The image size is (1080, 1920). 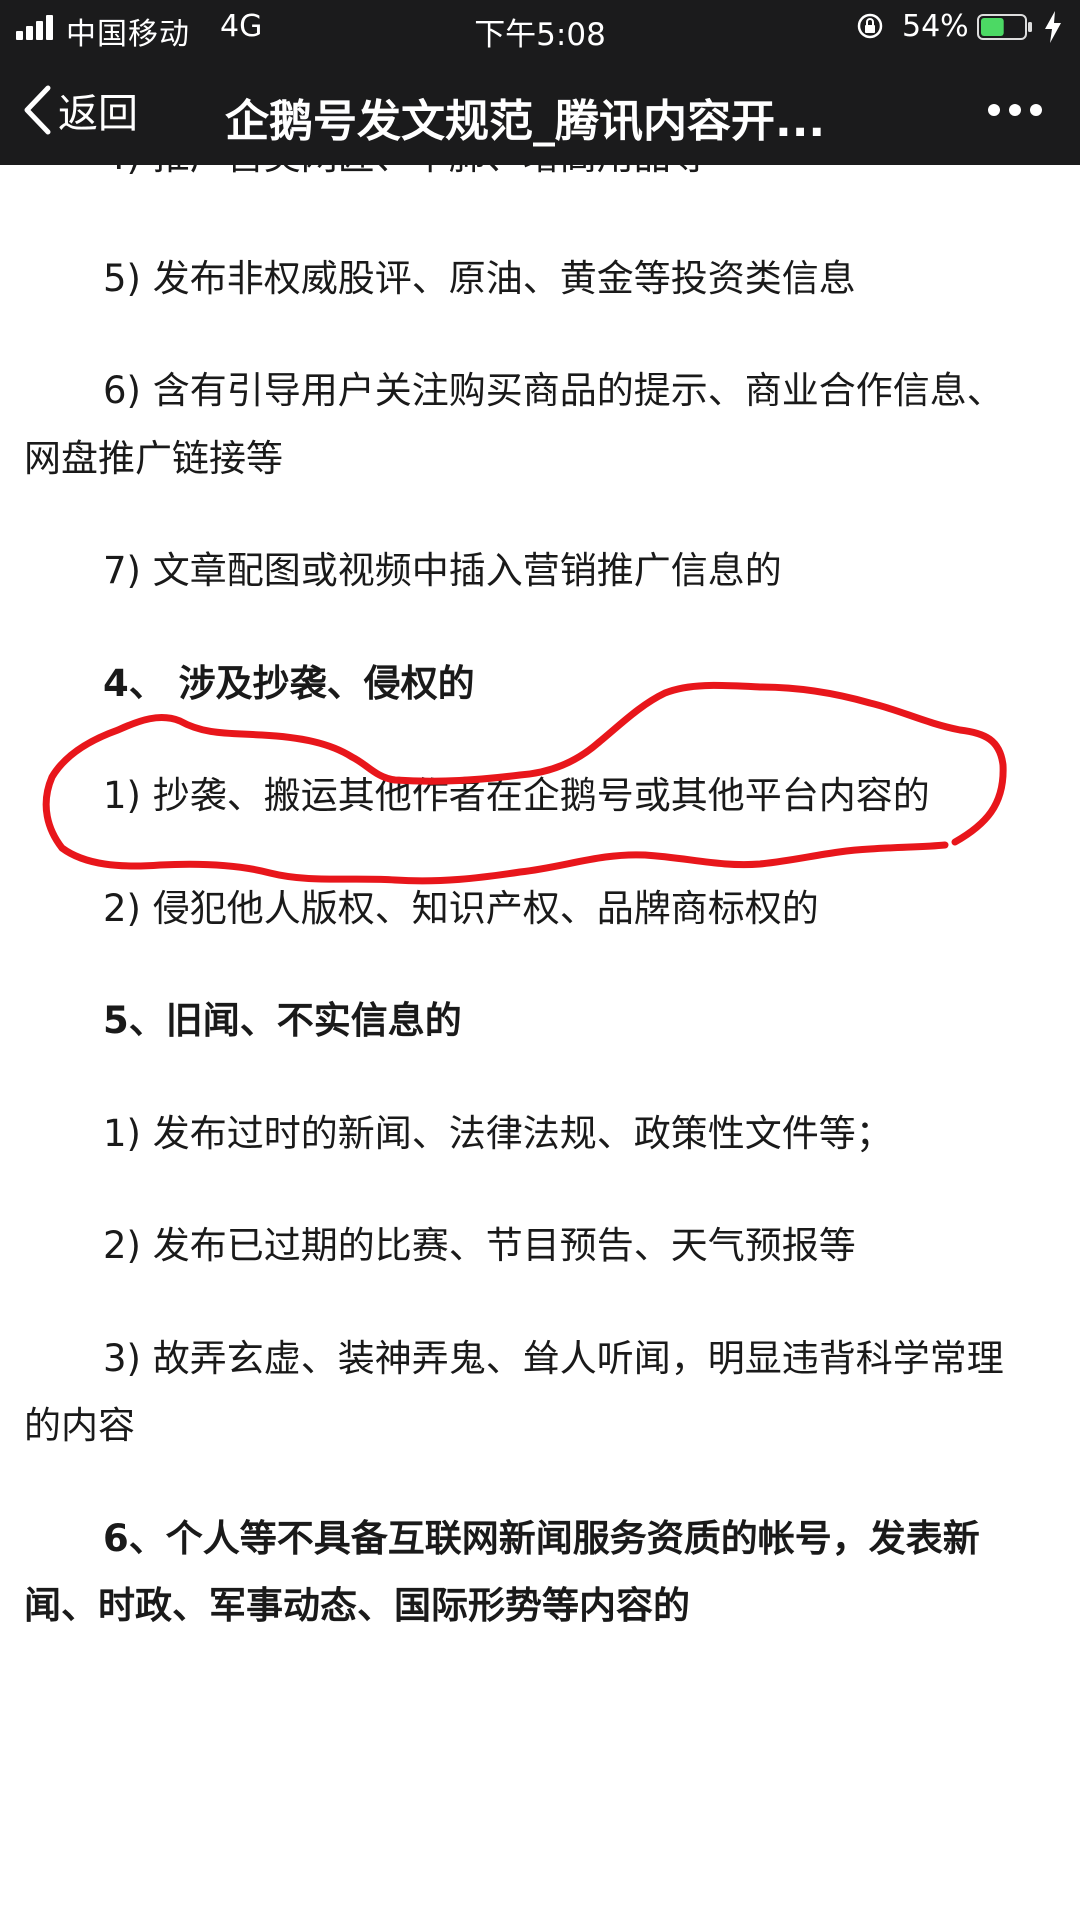 I want to click on article-line: 5) 发布非权威股评、原油、黄金等投资类信息, so click(x=479, y=278).